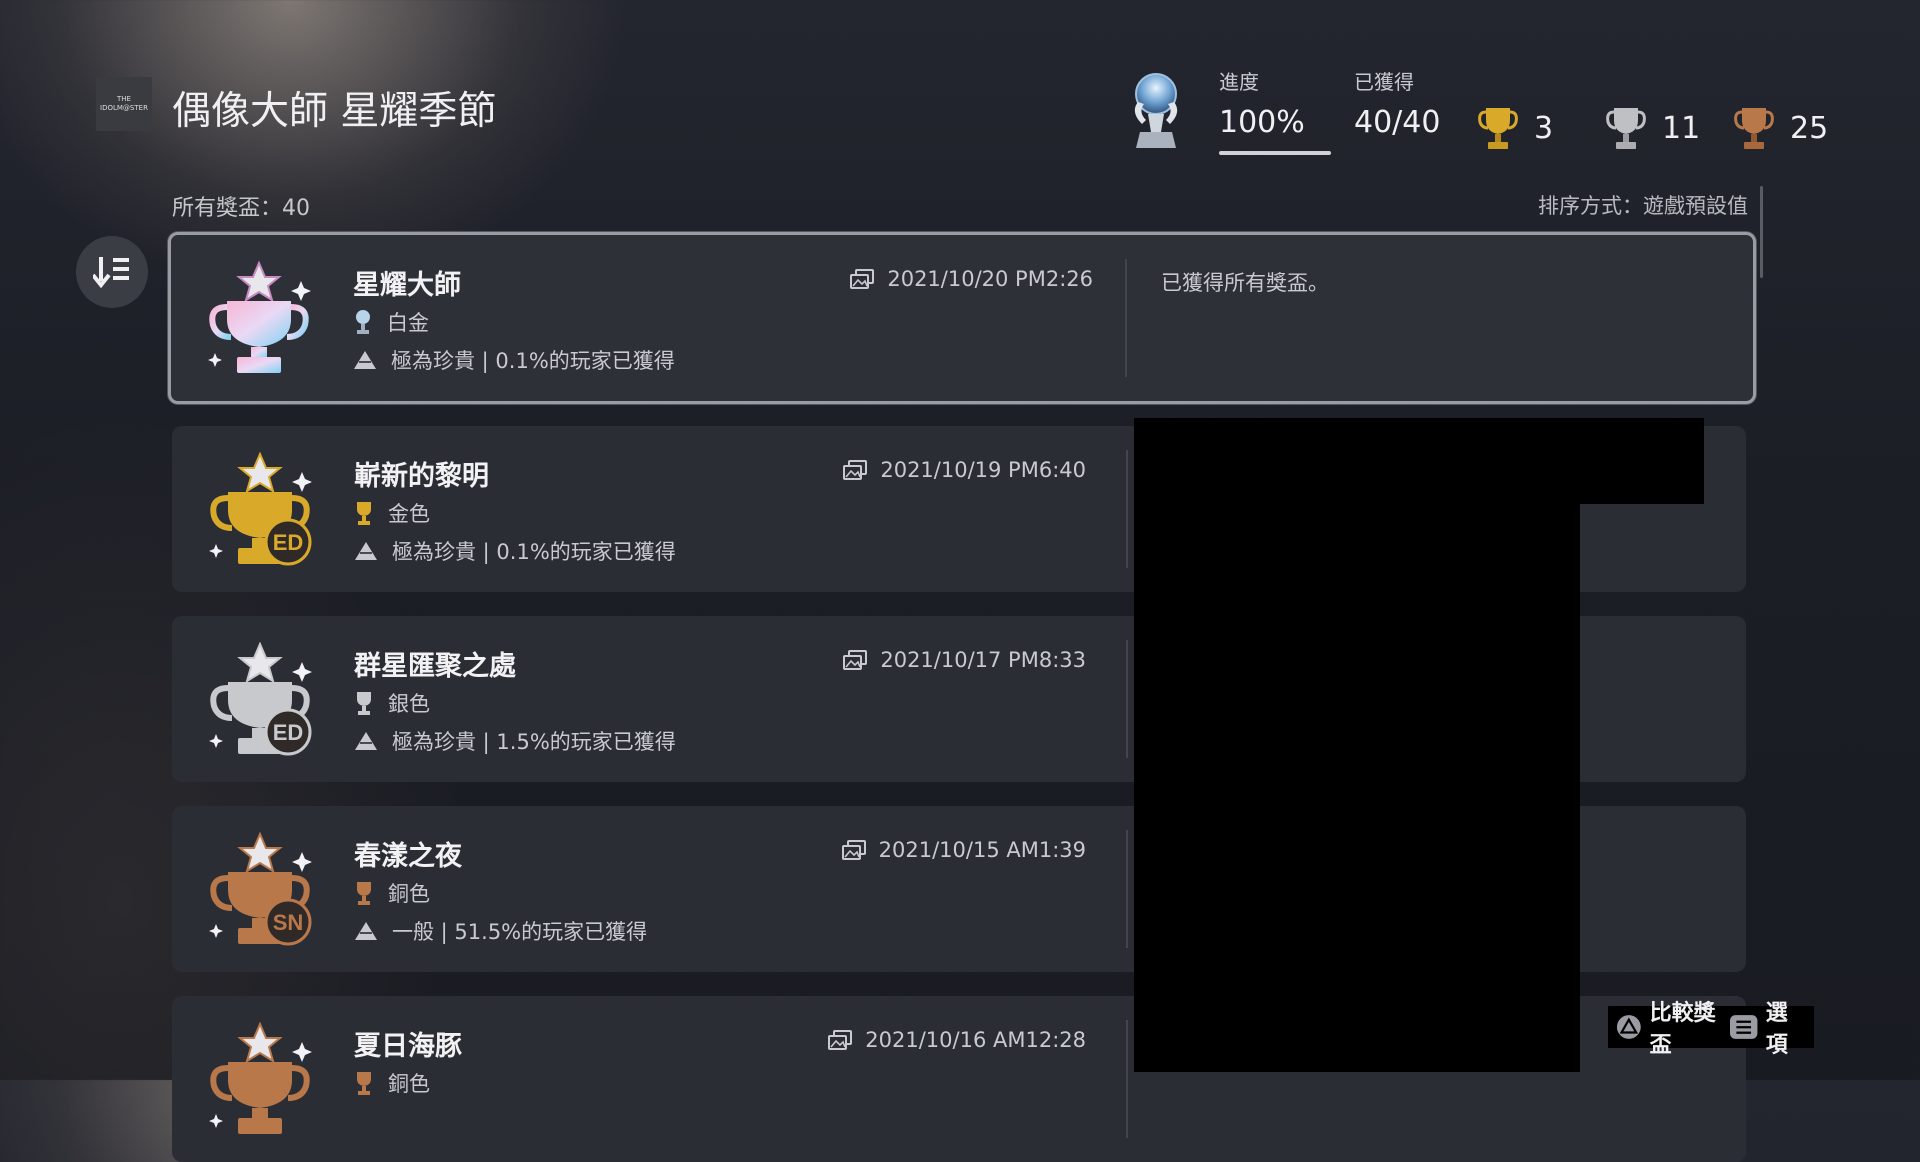 This screenshot has width=1920, height=1162. What do you see at coordinates (1397, 103) in the screenshot?
I see `earned-stat: 已獲得 40/40` at bounding box center [1397, 103].